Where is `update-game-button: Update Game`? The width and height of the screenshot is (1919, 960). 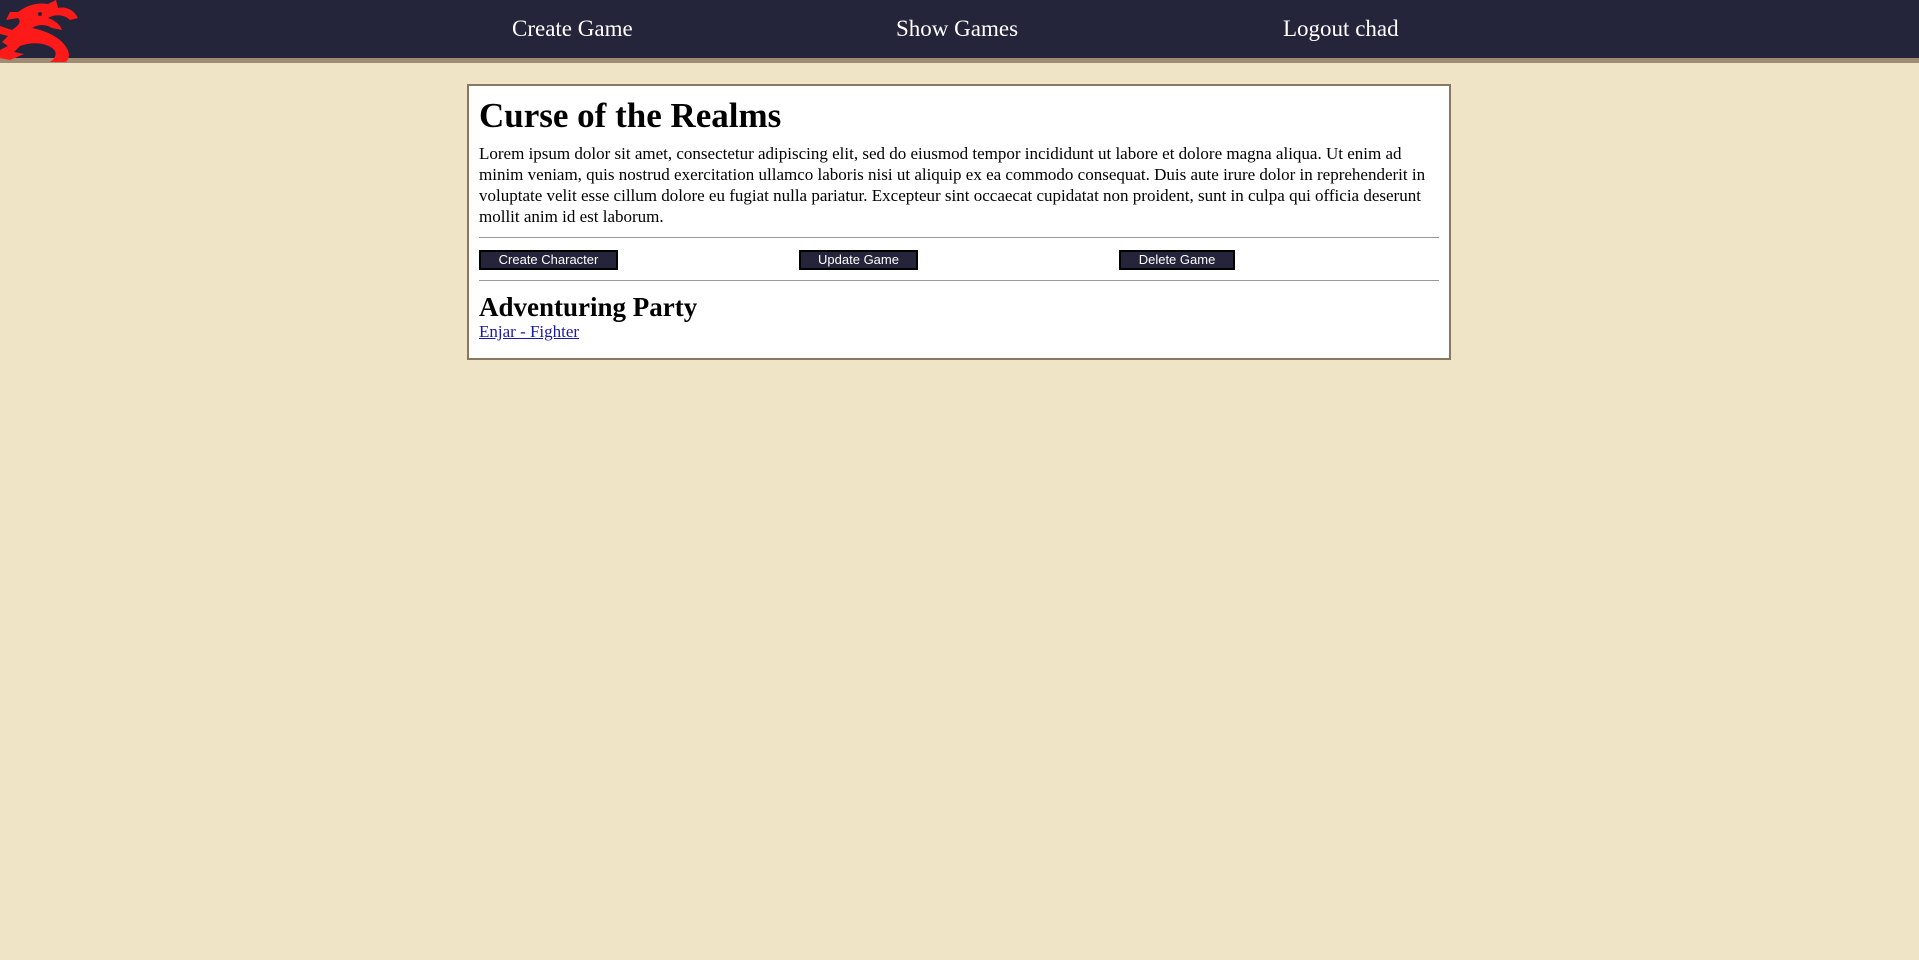
update-game-button: Update Game is located at coordinates (858, 260).